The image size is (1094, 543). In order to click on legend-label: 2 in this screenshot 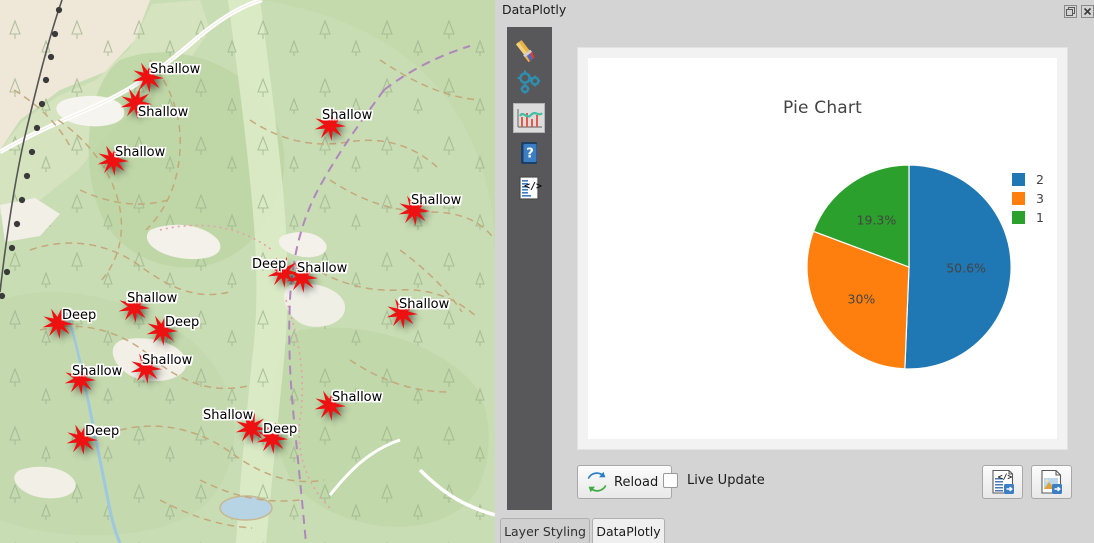, I will do `click(1040, 179)`.